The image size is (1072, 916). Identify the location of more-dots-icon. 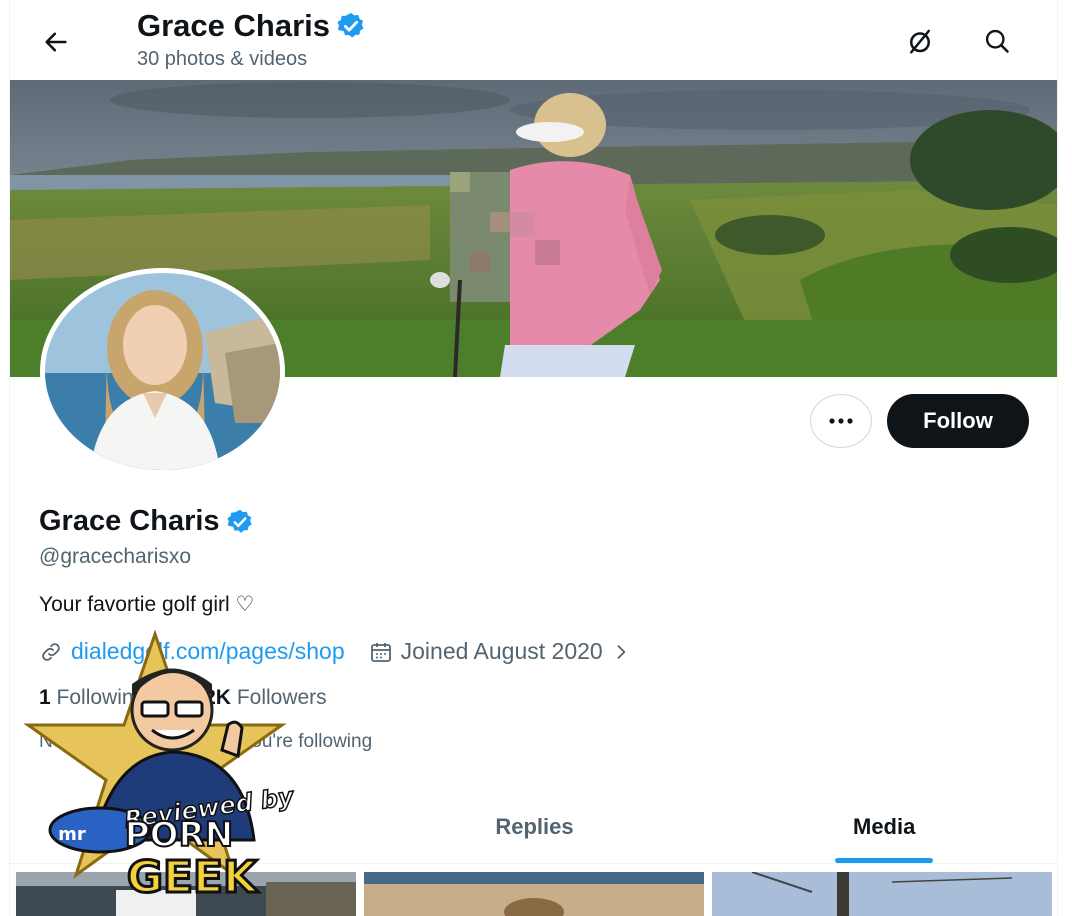
(841, 421).